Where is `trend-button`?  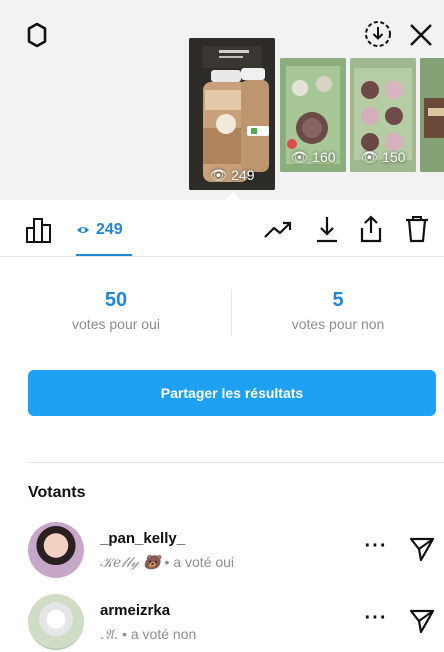 trend-button is located at coordinates (278, 230).